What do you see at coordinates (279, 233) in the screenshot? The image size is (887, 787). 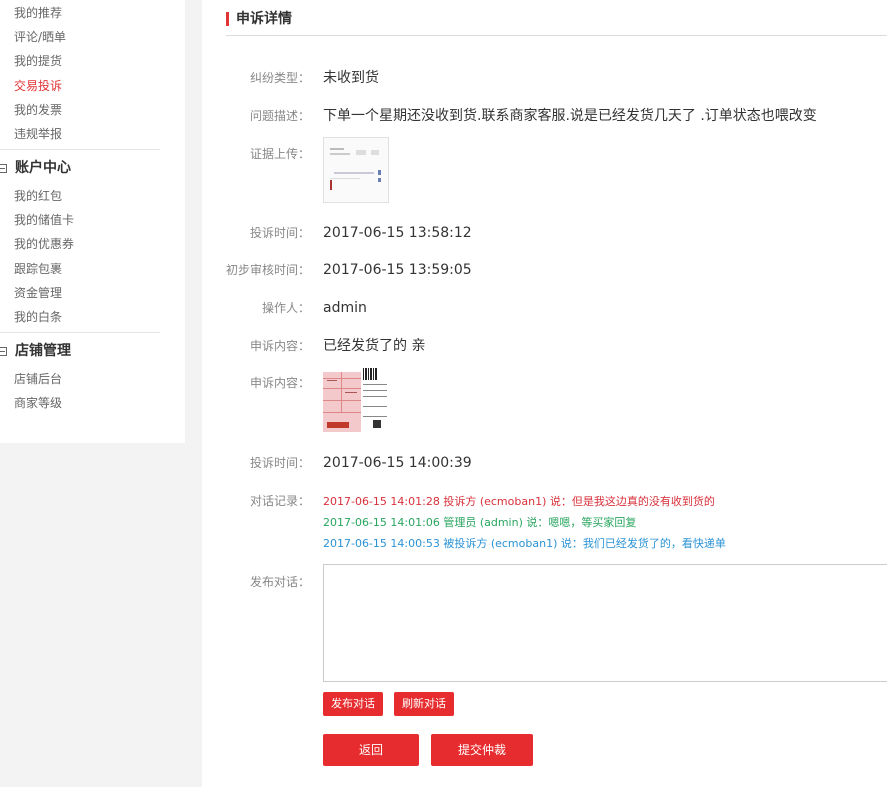 I see `complaint-time-label: 投诉时间：` at bounding box center [279, 233].